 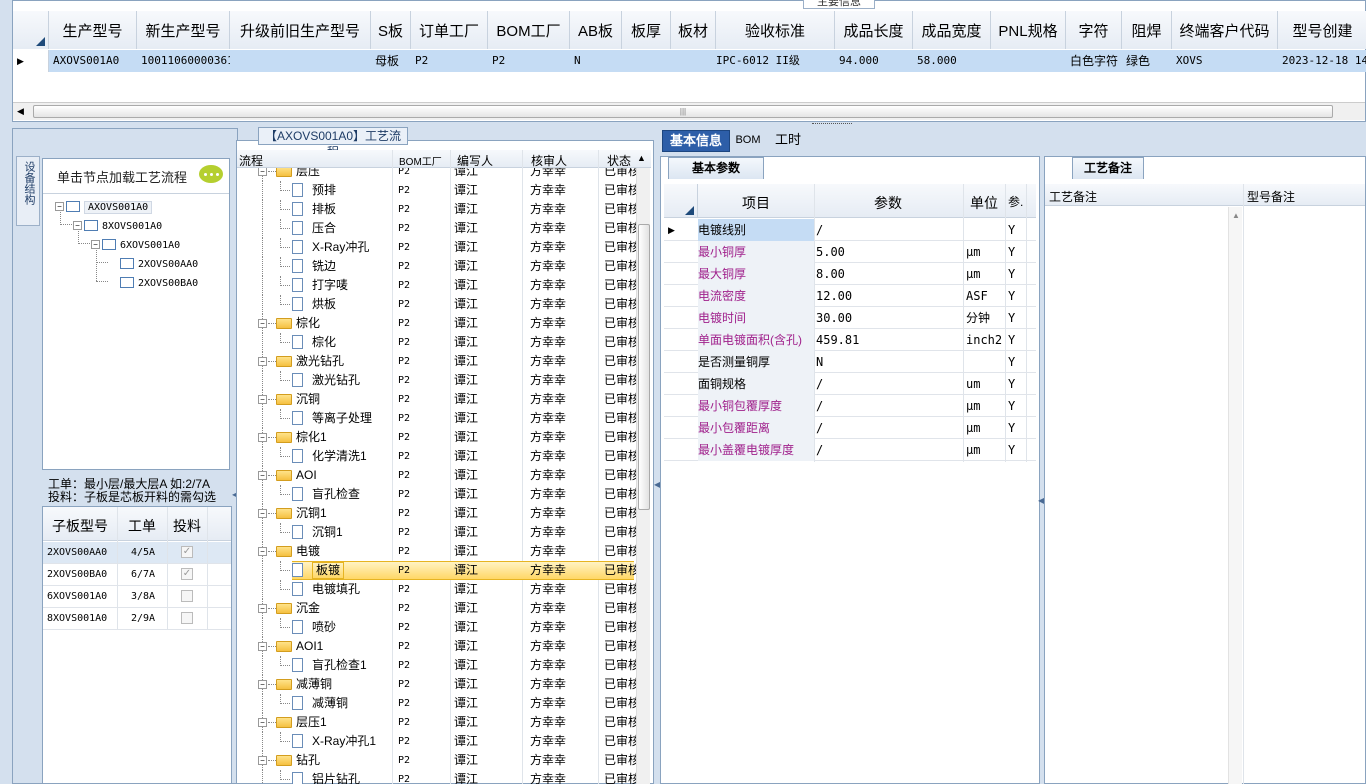 What do you see at coordinates (549, 160) in the screenshot?
I see `flow-col-reviewer: 核审人` at bounding box center [549, 160].